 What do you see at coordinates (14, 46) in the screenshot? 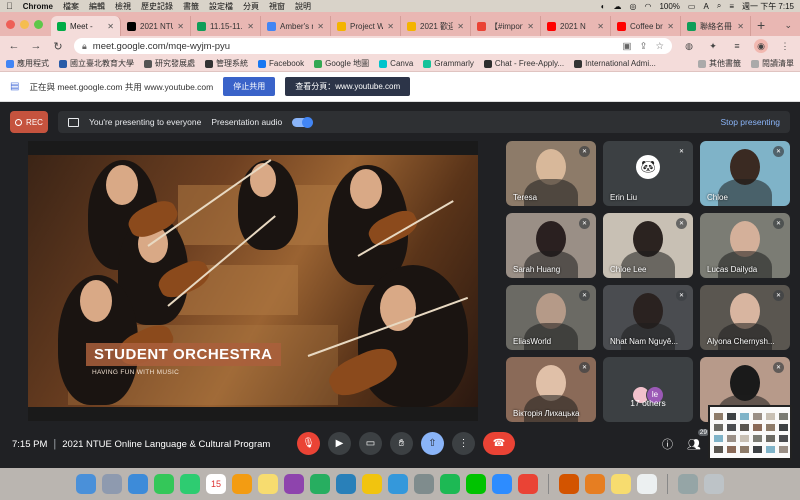
I see `back-button: ←` at bounding box center [14, 46].